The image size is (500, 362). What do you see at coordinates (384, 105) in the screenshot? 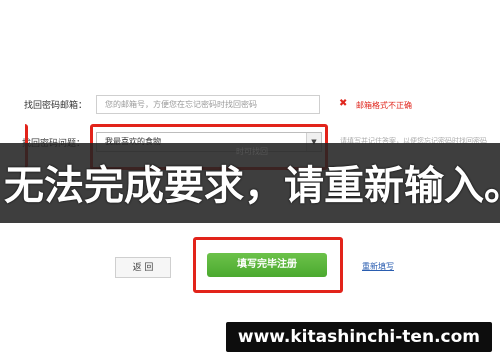
I see `email-error-text: 邮箱格式不正确` at bounding box center [384, 105].